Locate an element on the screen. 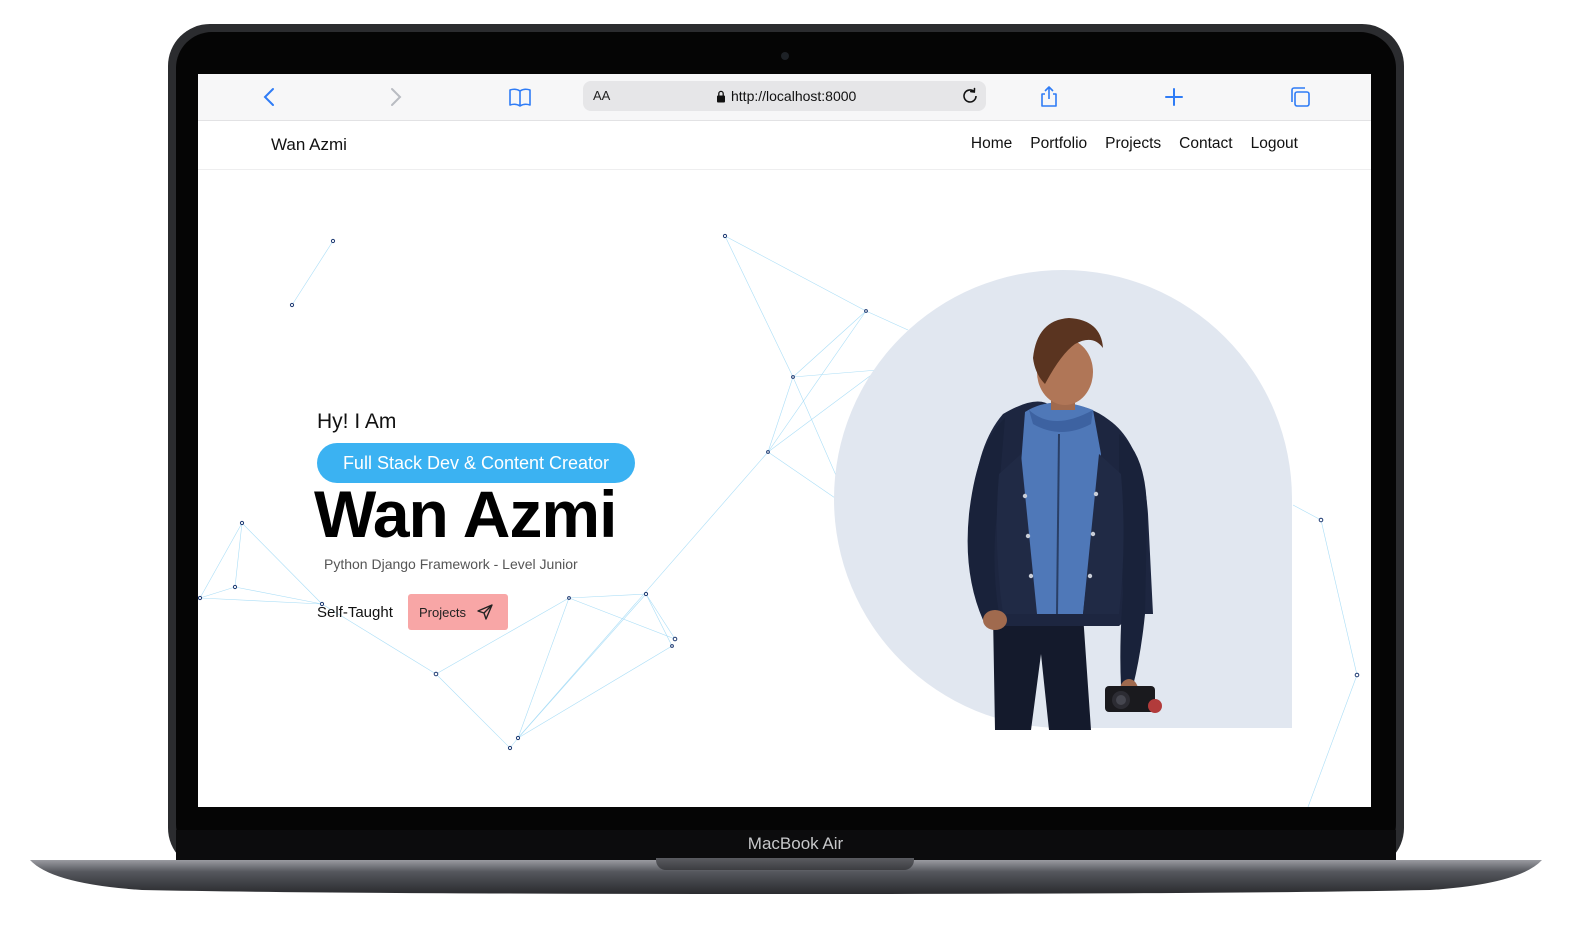 The image size is (1591, 926). hero-greeting: Hy! I Am is located at coordinates (357, 421).